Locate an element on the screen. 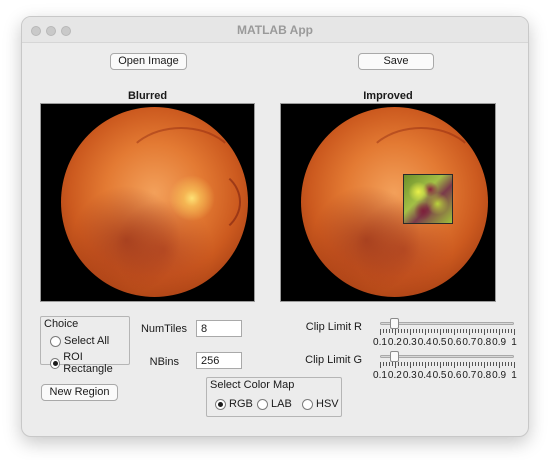 The width and height of the screenshot is (550, 460). roi-enhanced-patch is located at coordinates (428, 199).